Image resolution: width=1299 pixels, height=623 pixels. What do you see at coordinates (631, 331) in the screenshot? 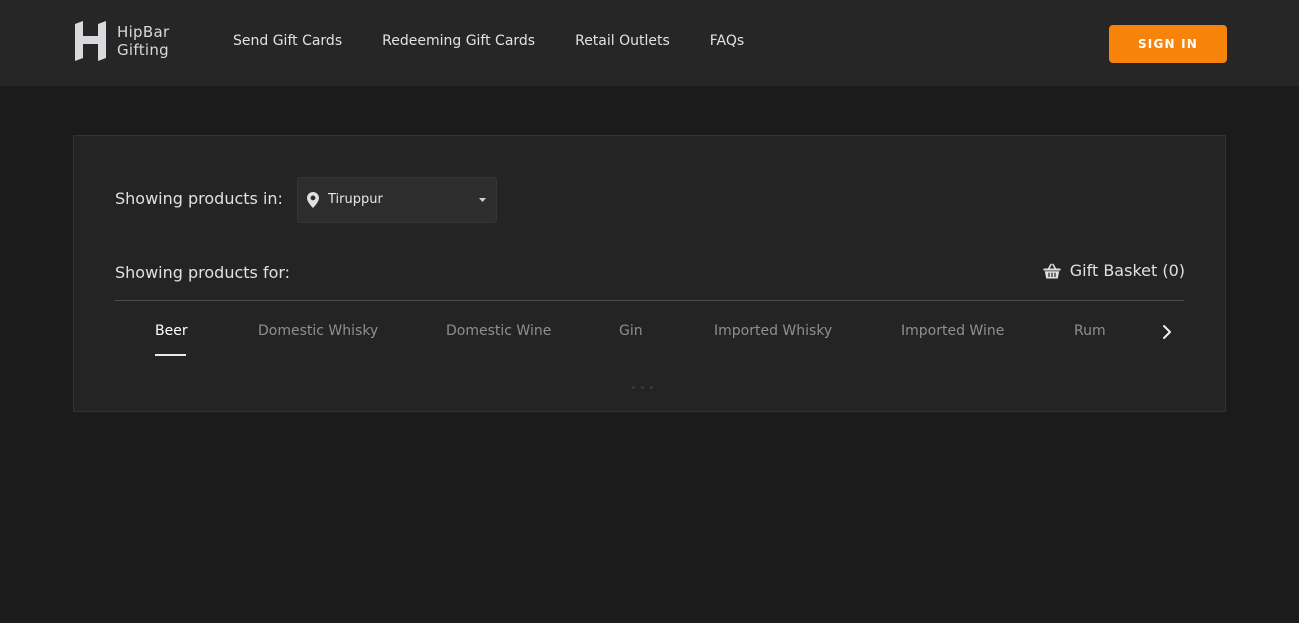
I see `tab-gin: Gin` at bounding box center [631, 331].